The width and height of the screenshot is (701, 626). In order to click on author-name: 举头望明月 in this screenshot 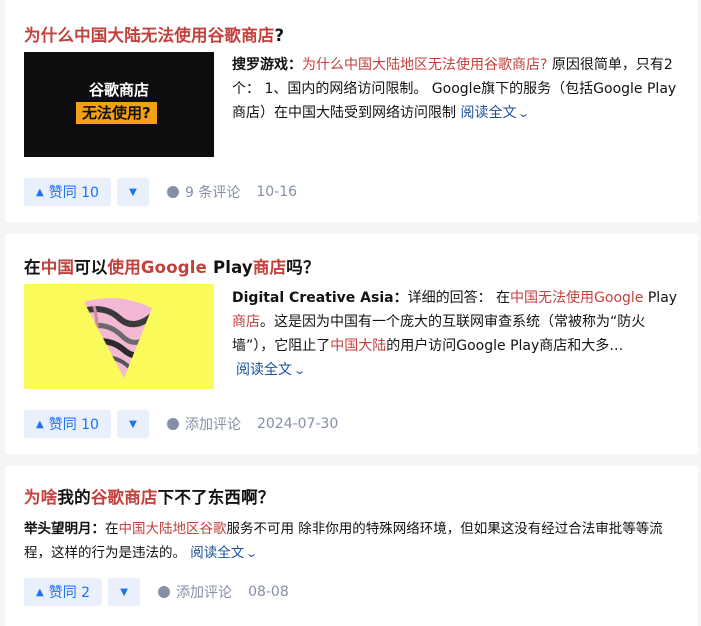, I will do `click(58, 529)`.